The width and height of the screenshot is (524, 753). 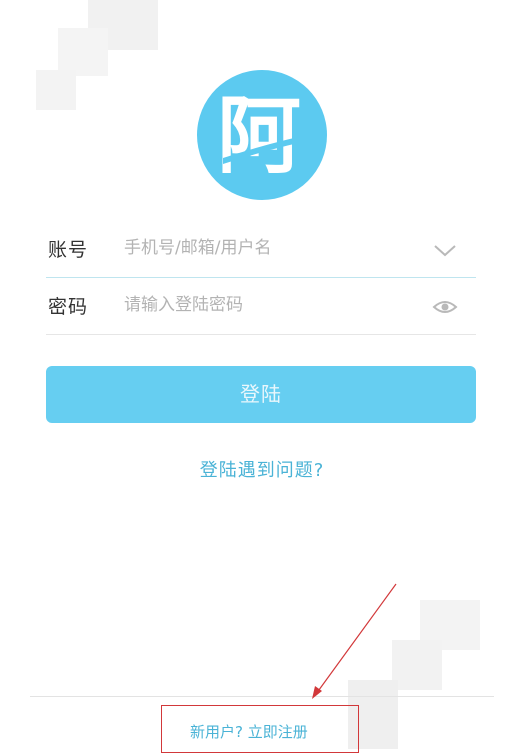 I want to click on logo-glyph: 阿, so click(x=259, y=136).